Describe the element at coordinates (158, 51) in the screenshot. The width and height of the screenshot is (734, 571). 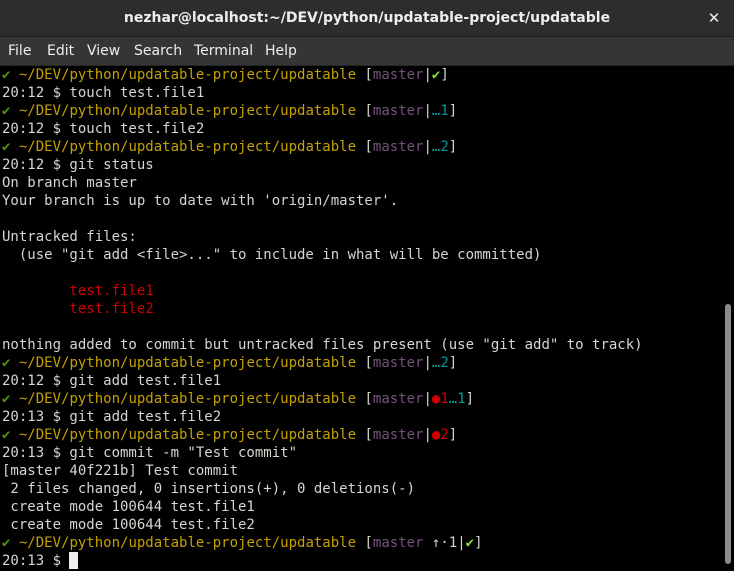
I see `menu-search: Search` at that location.